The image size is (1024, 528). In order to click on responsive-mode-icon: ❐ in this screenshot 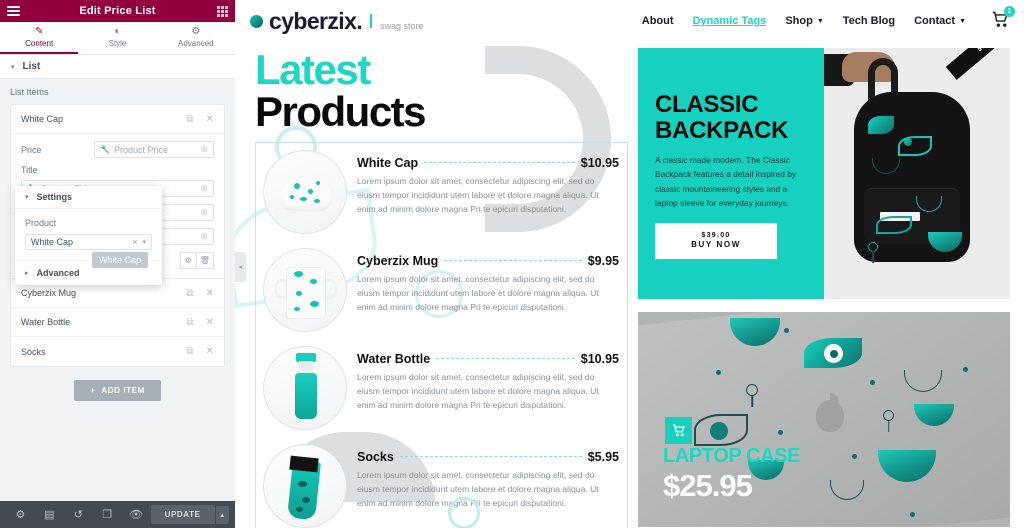, I will do `click(107, 514)`.